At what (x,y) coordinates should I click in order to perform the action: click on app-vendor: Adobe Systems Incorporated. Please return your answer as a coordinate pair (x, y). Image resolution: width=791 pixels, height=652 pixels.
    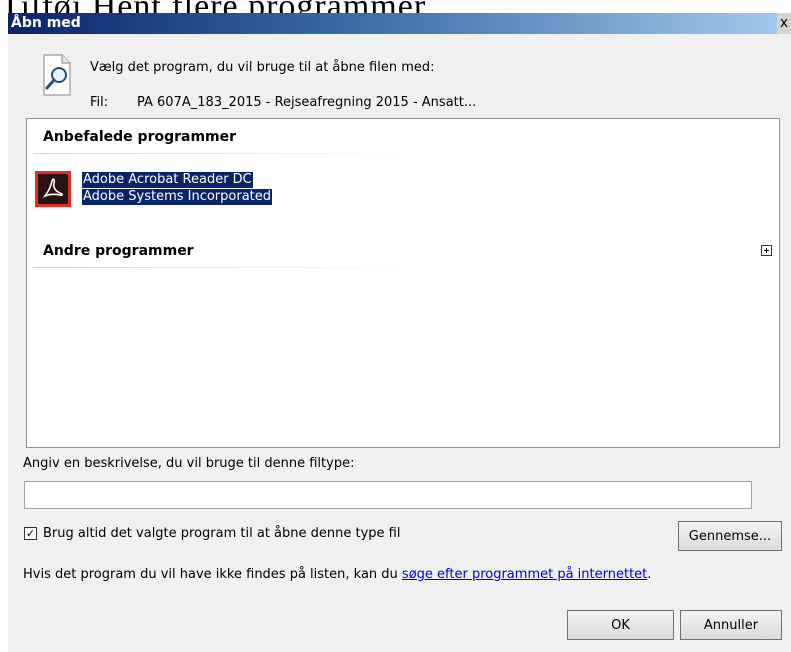
    Looking at the image, I should click on (177, 197).